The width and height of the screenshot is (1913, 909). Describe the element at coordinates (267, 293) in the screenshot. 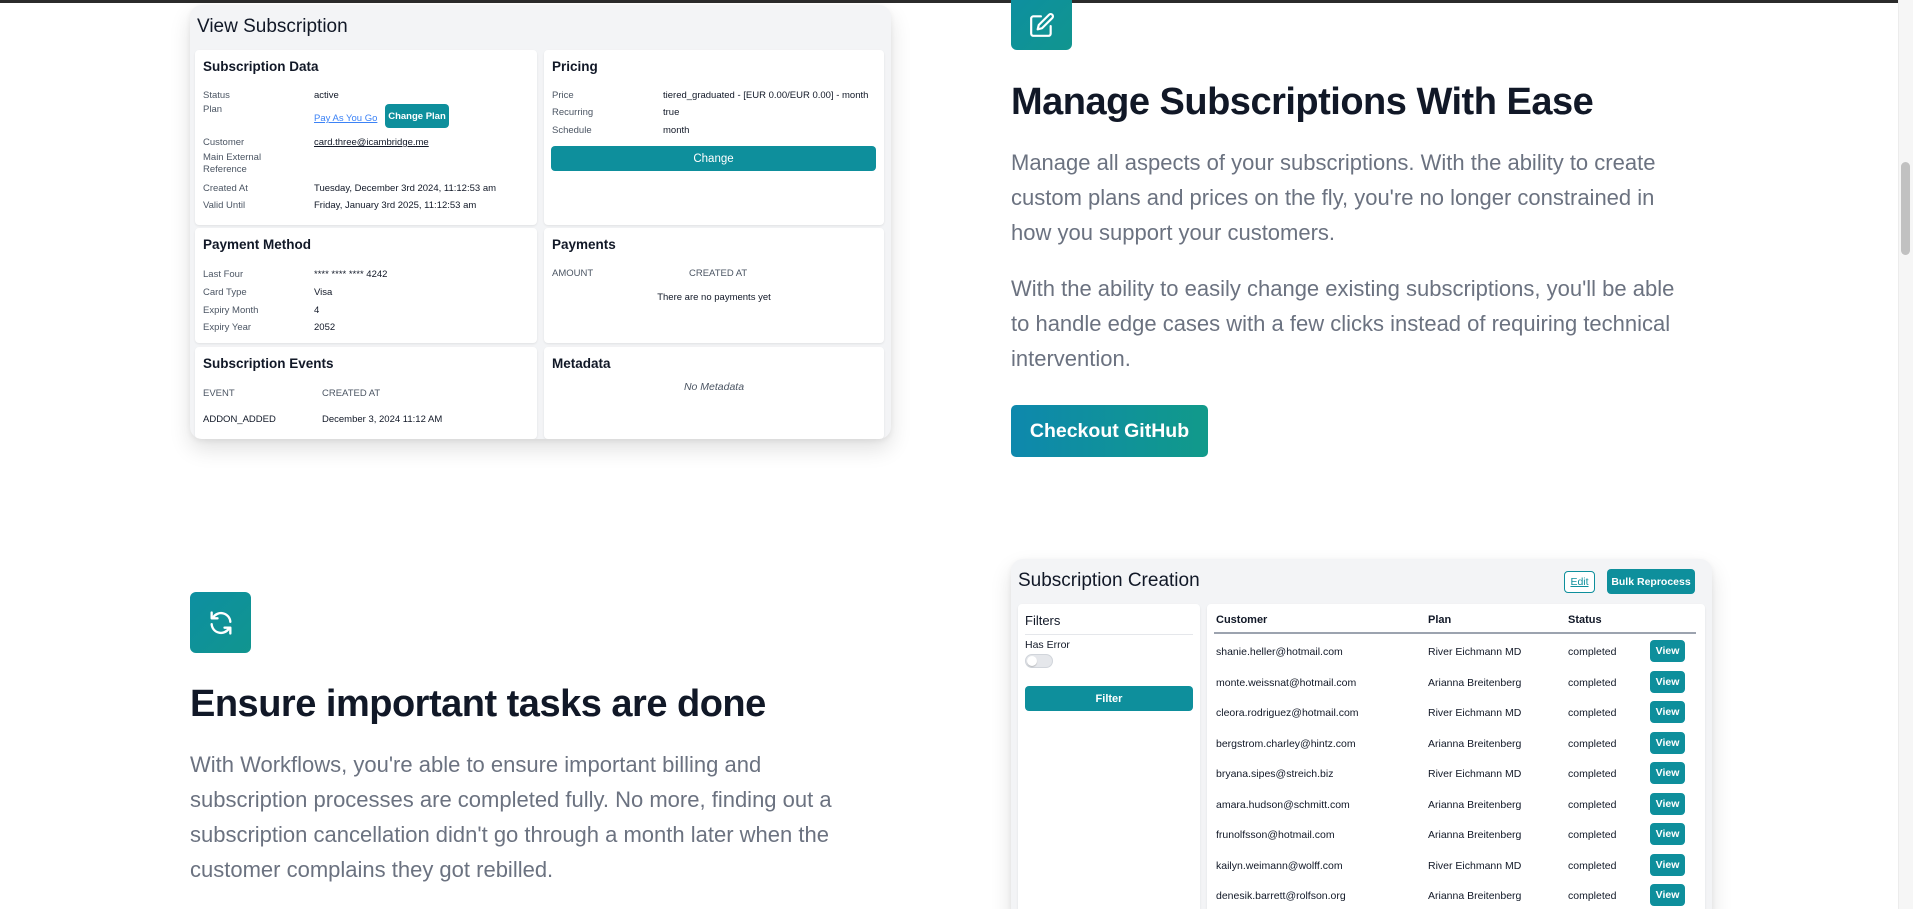

I see `card-type-row: Card Type Visa` at that location.